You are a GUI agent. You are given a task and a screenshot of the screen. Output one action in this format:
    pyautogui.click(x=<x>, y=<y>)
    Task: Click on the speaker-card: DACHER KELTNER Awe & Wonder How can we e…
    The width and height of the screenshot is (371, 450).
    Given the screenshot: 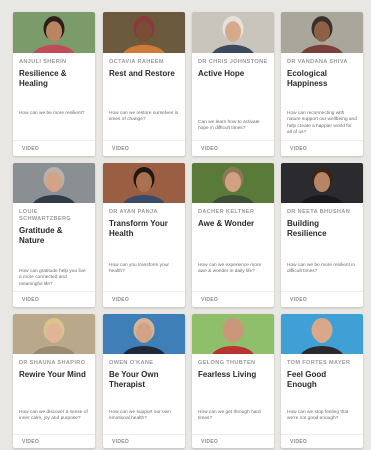 What is the action you would take?
    pyautogui.click(x=233, y=235)
    